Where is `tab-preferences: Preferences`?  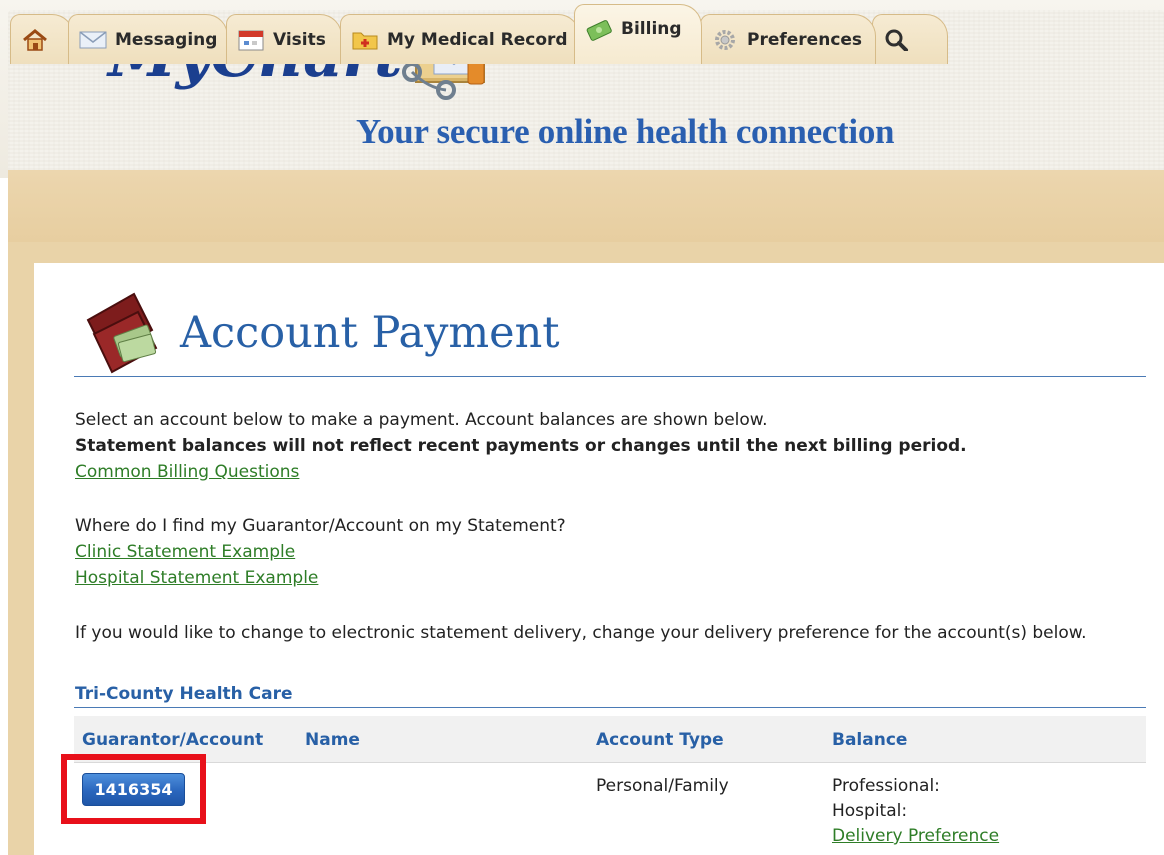
tab-preferences: Preferences is located at coordinates (788, 39).